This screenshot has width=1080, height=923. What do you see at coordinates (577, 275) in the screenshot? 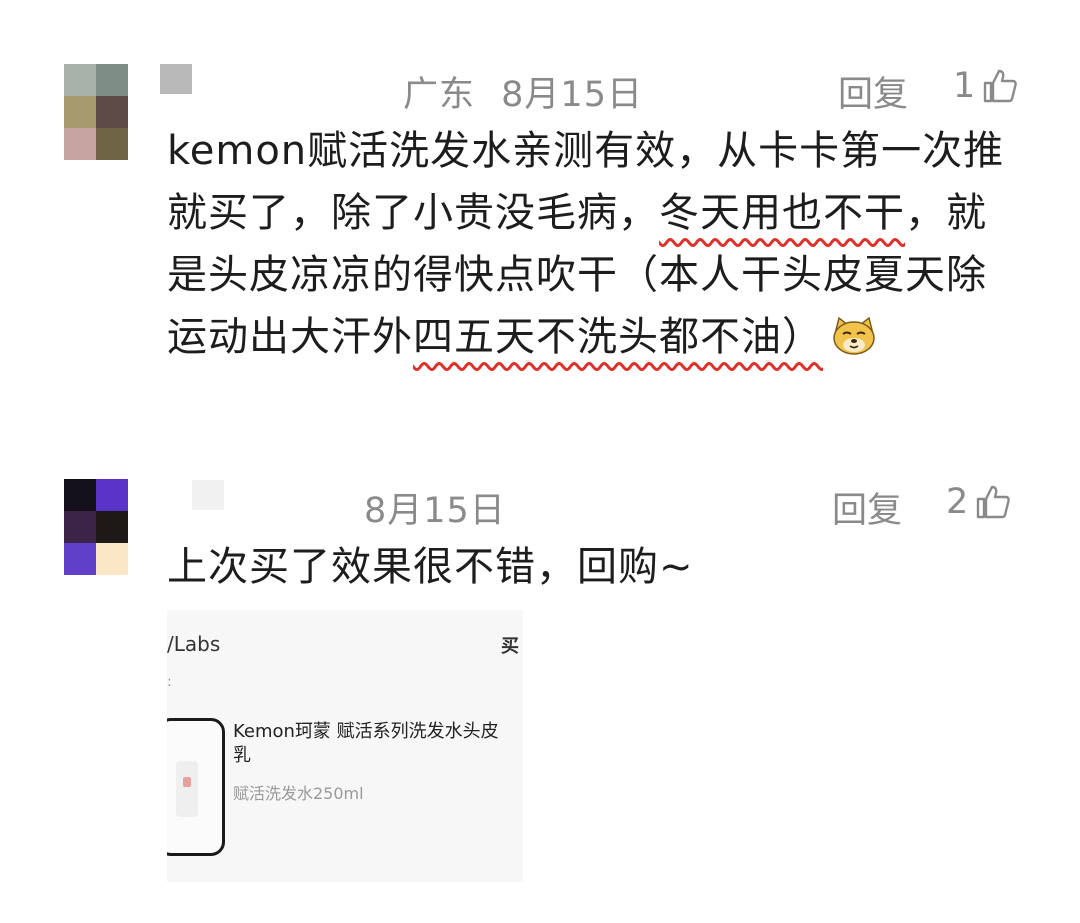
I see `comment-line: 是头皮凉凉的得快点吹干（本人干头皮夏天除` at bounding box center [577, 275].